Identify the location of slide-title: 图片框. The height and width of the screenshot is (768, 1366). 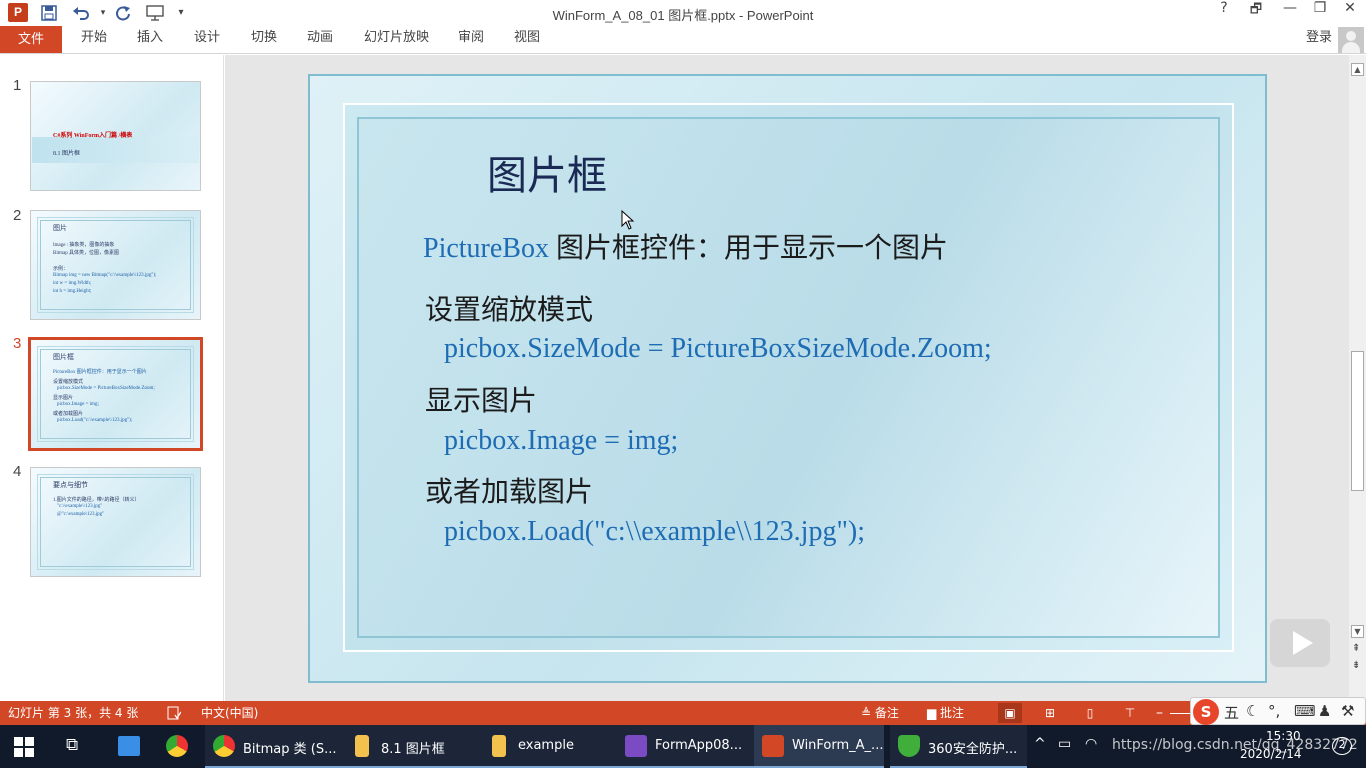
(547, 172).